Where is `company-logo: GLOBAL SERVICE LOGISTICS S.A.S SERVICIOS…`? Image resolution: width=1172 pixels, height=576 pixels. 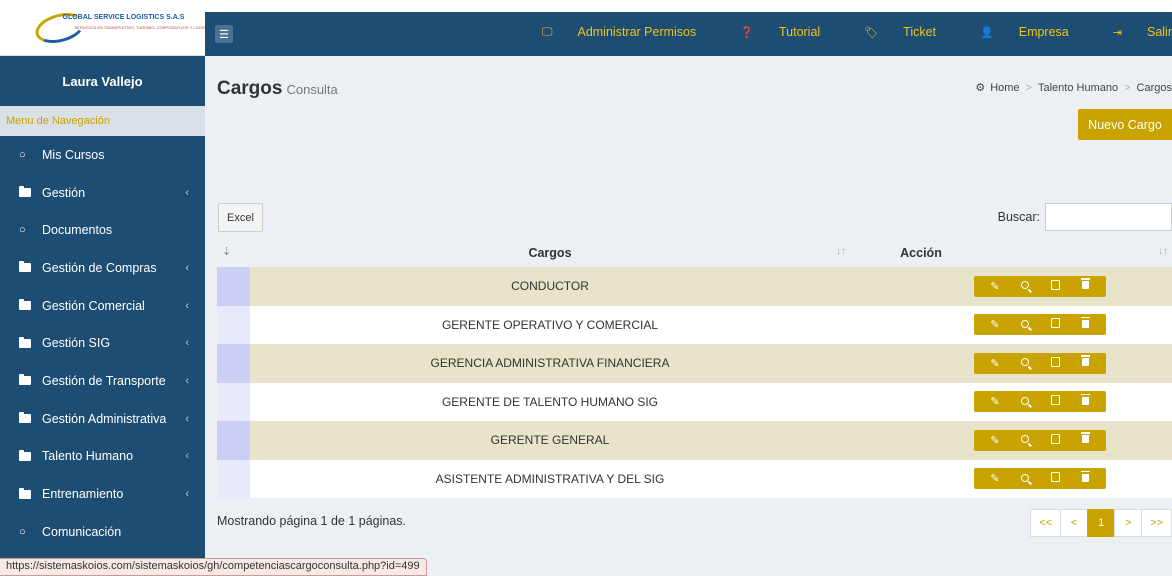
company-logo: GLOBAL SERVICE LOGISTICS S.A.S SERVICIOS… is located at coordinates (124, 27).